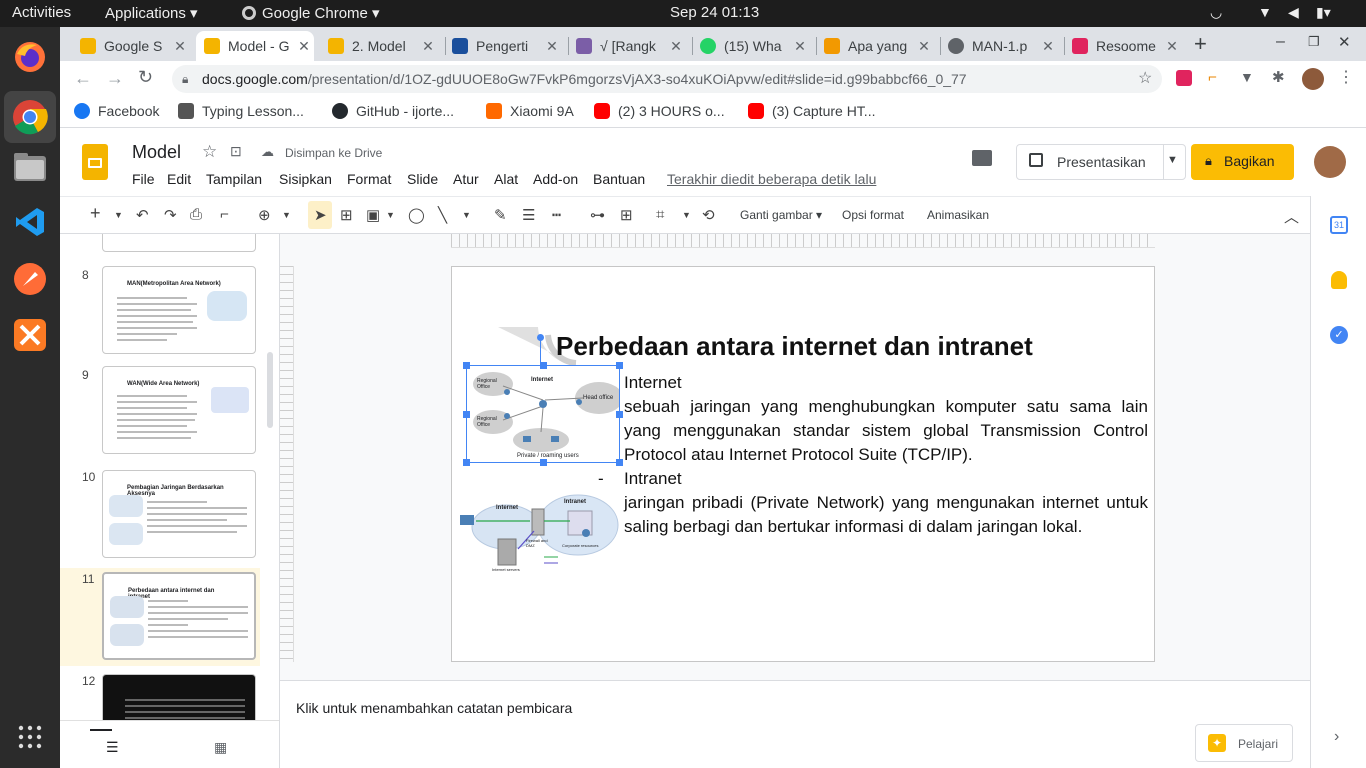 This screenshot has width=1366, height=768. I want to click on close-window-icon: ✕, so click(1344, 42).